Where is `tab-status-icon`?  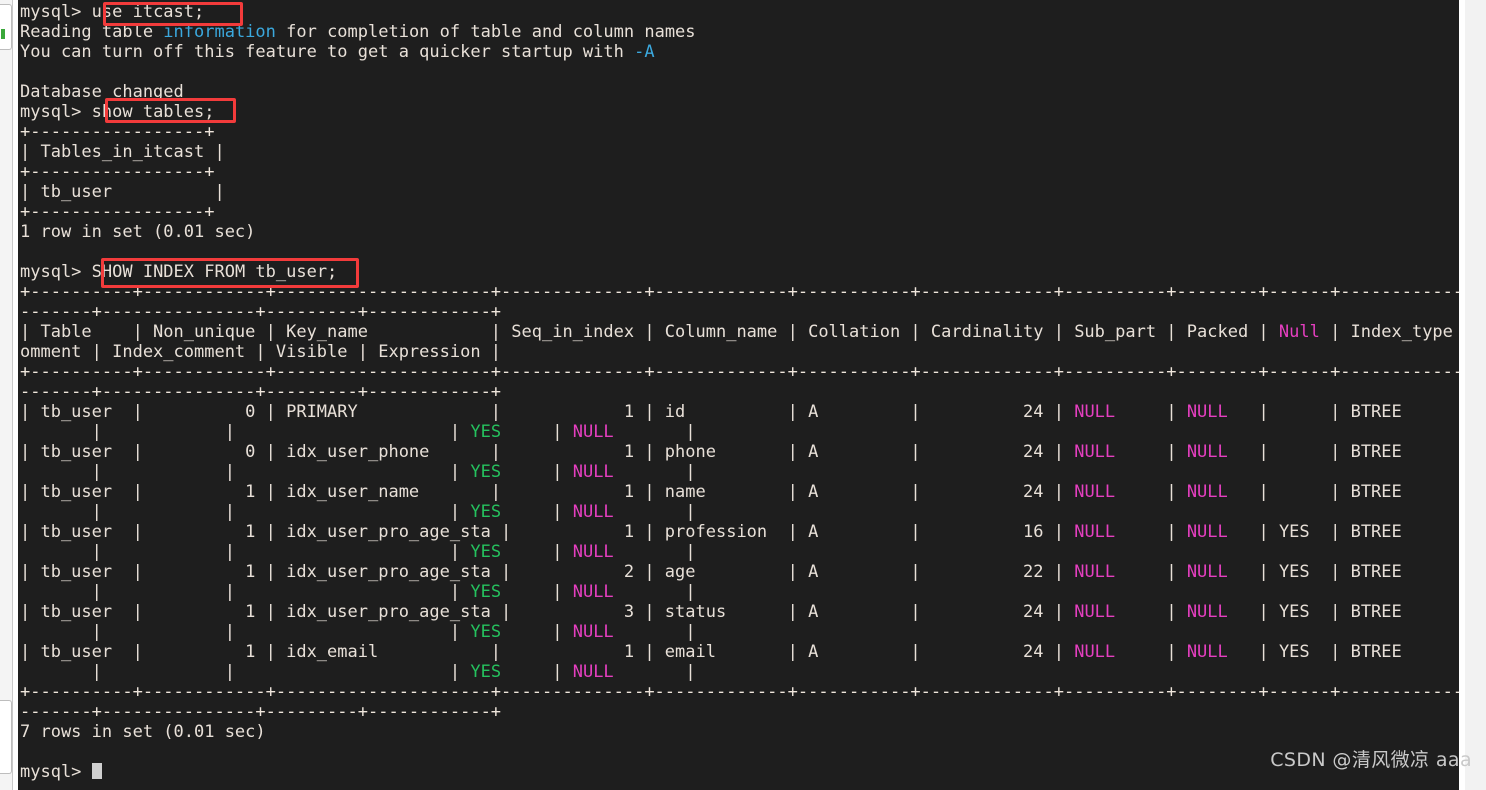
tab-status-icon is located at coordinates (3, 34).